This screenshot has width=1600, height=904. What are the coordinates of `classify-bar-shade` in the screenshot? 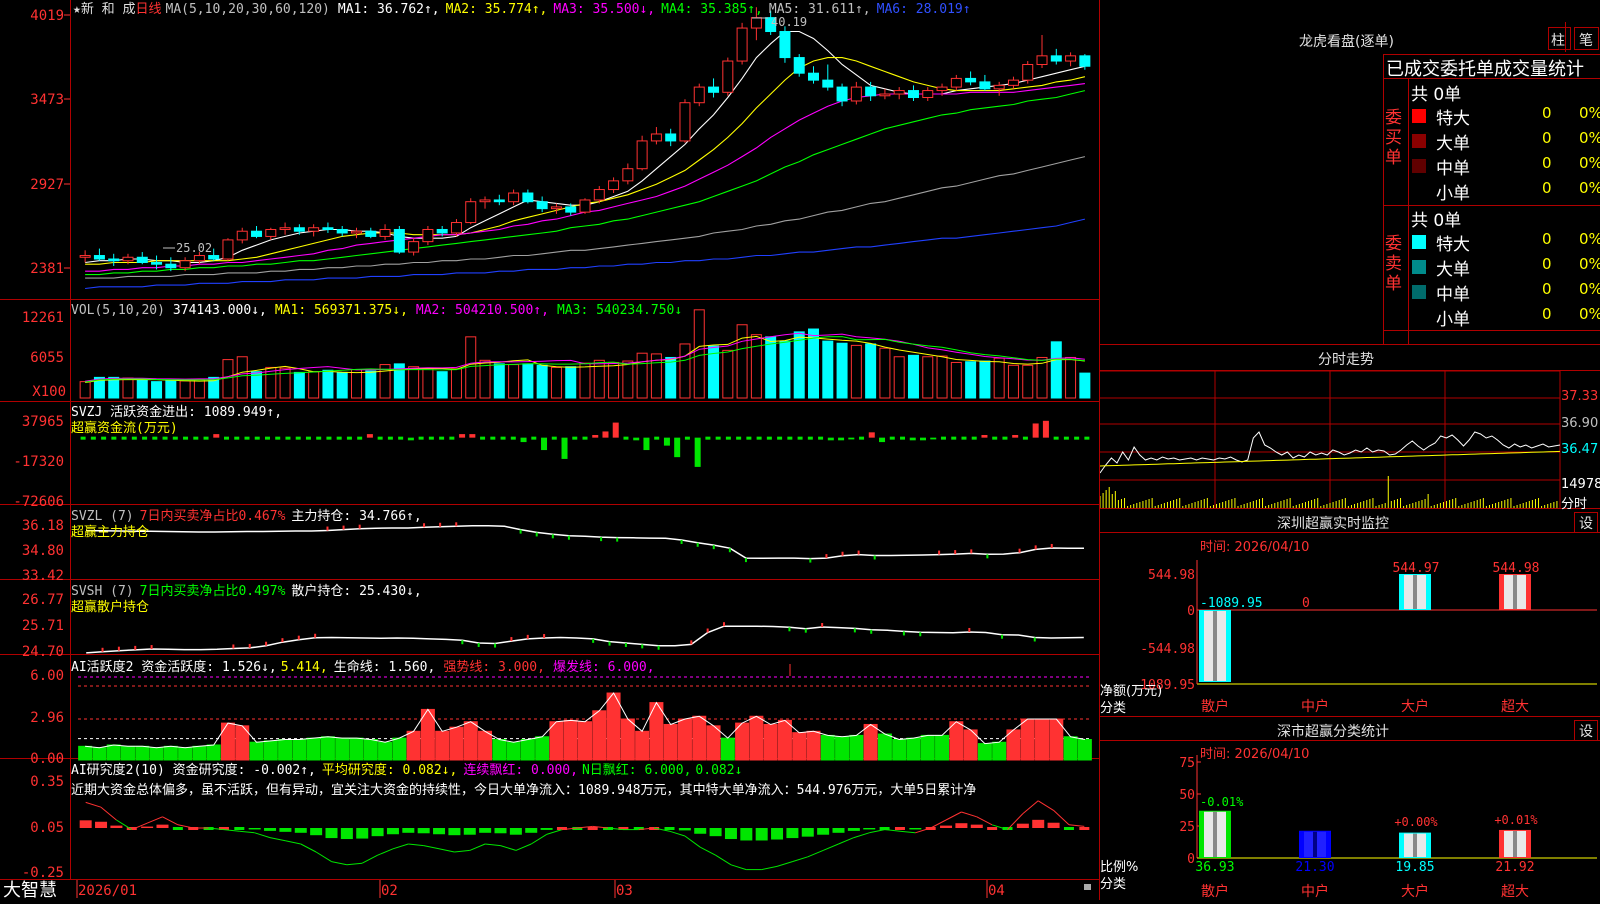 It's located at (1515, 843).